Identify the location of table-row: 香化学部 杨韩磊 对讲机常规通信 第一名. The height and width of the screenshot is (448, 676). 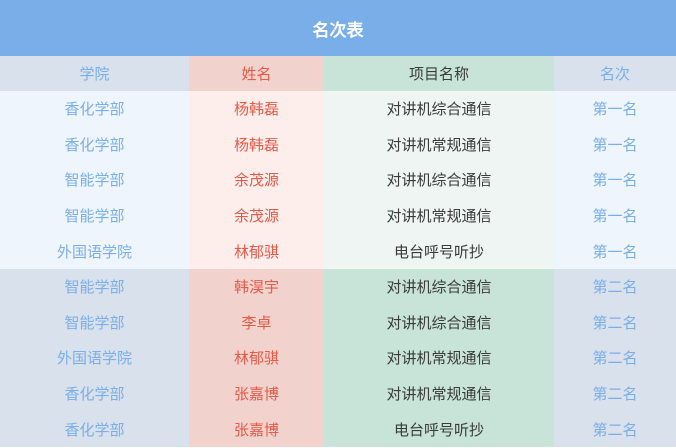
(338, 144).